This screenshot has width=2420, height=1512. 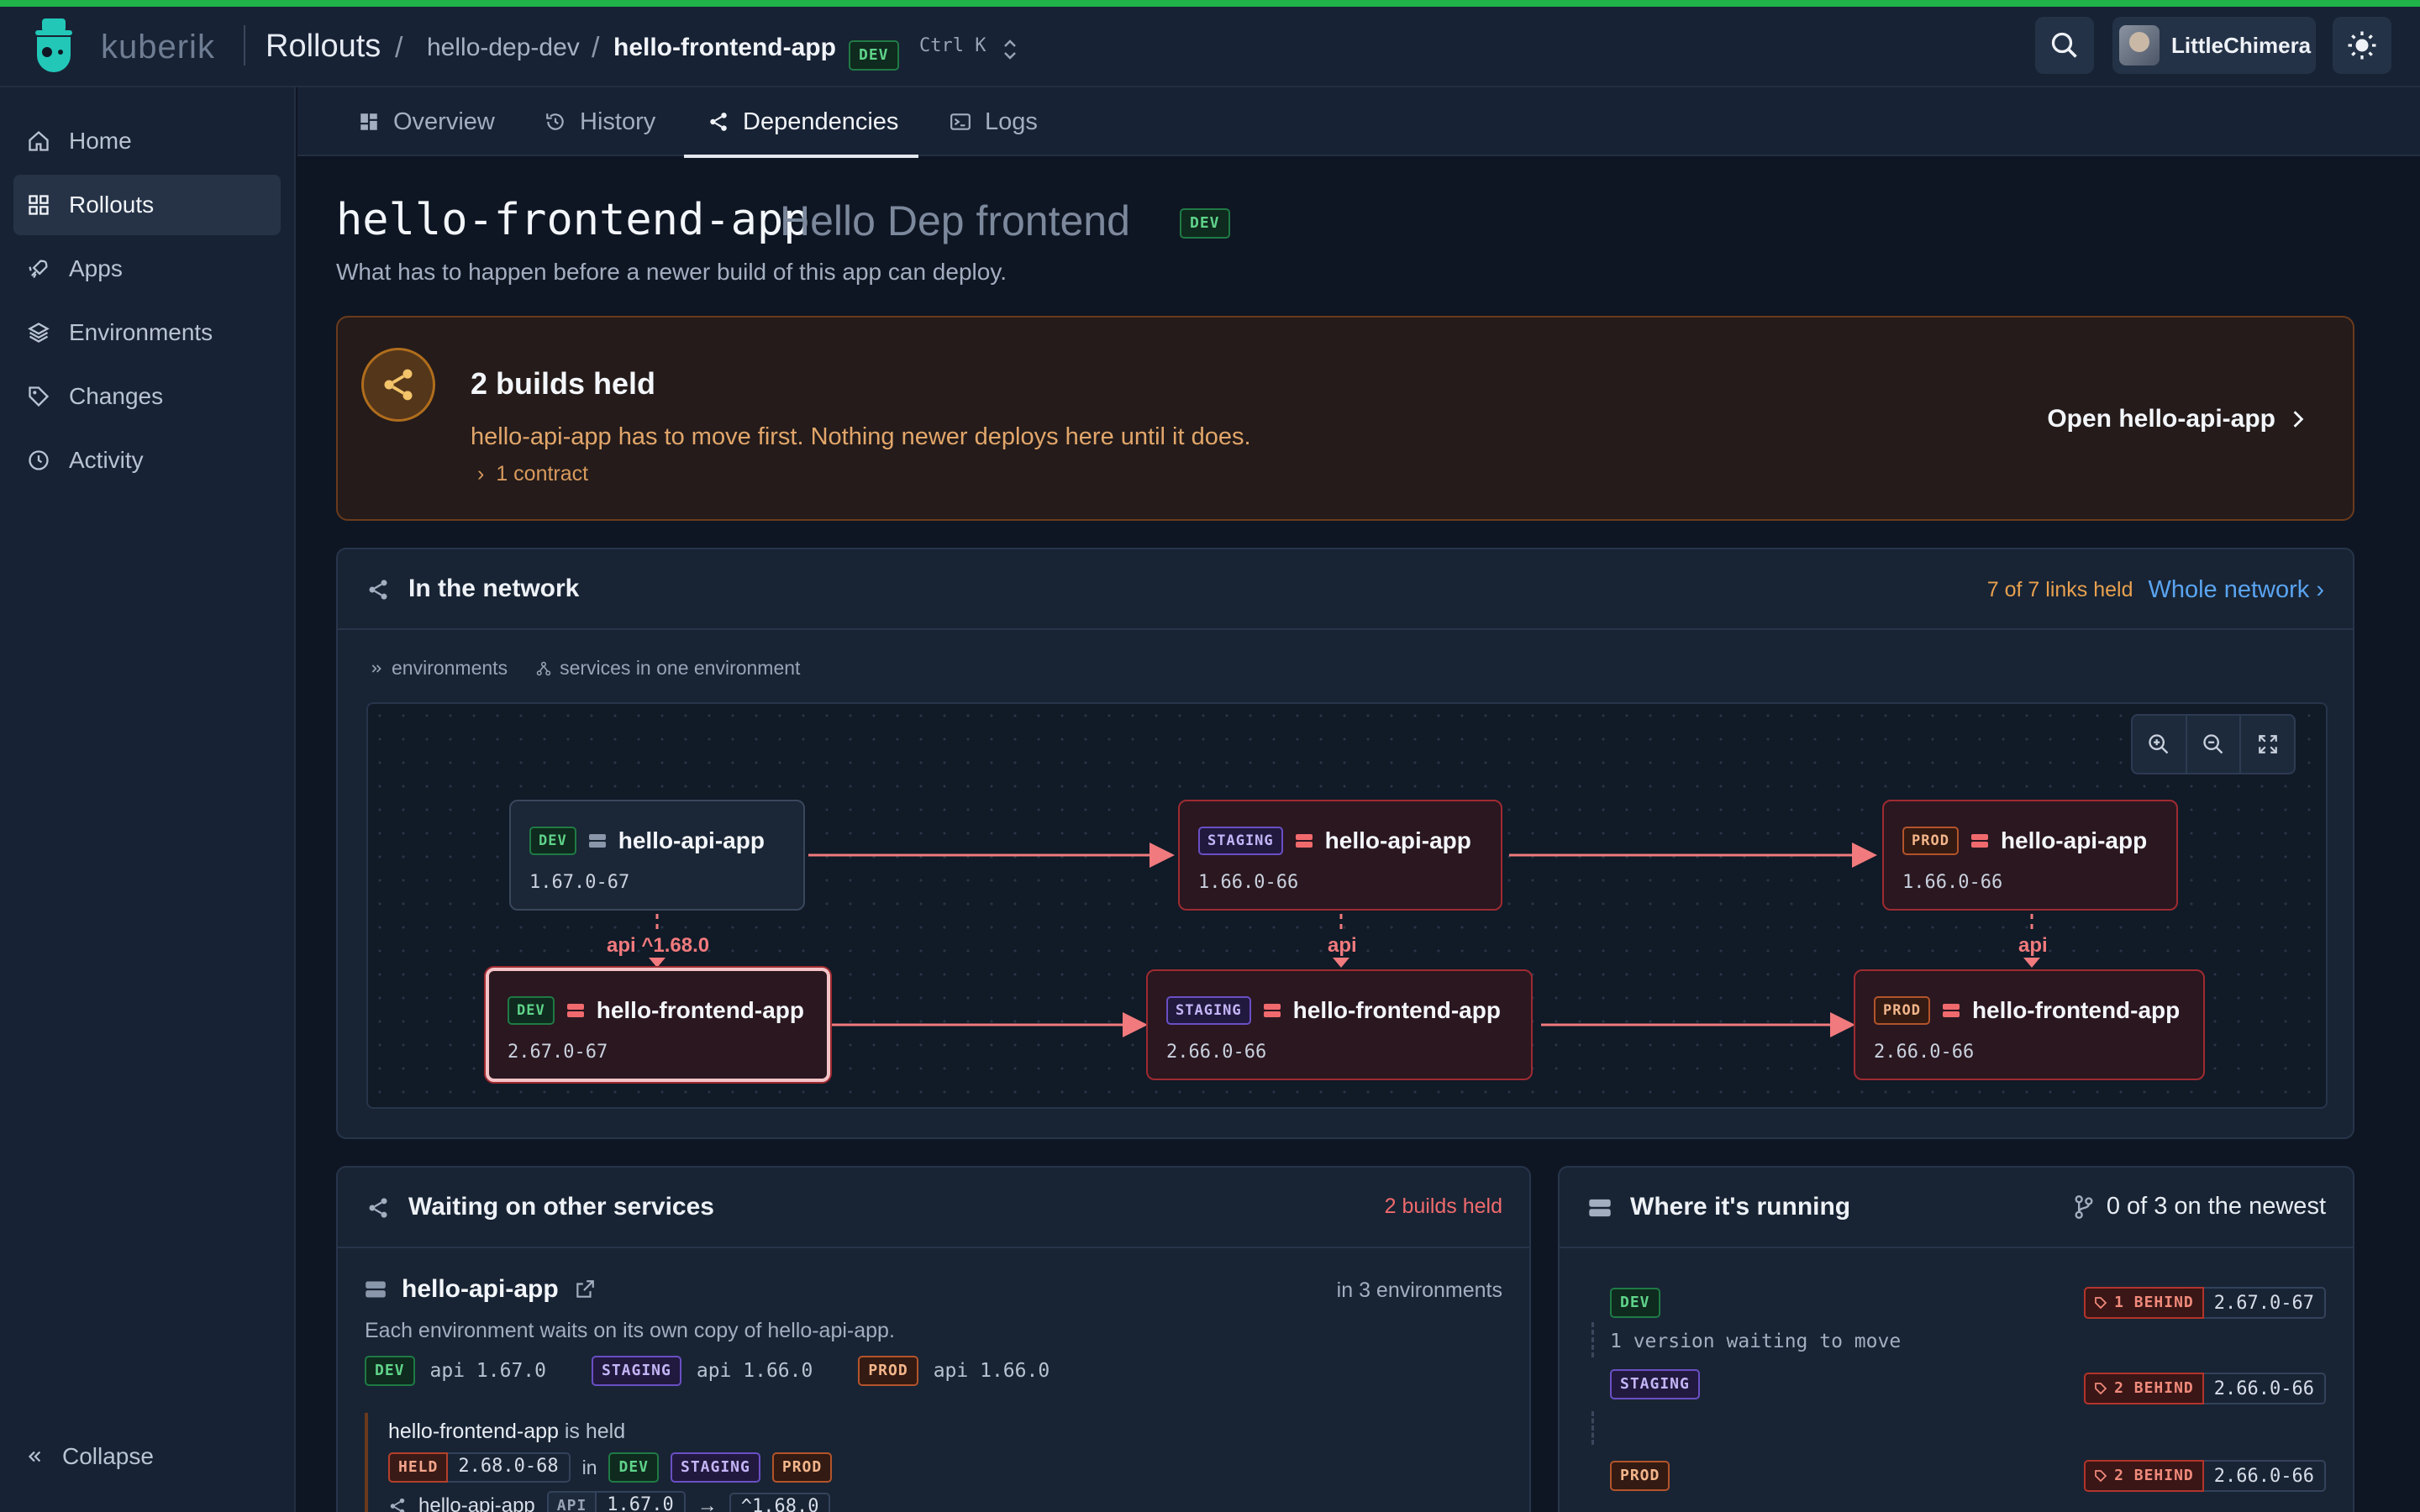 I want to click on edge-label-dev: api ^1.68.0, so click(x=658, y=945).